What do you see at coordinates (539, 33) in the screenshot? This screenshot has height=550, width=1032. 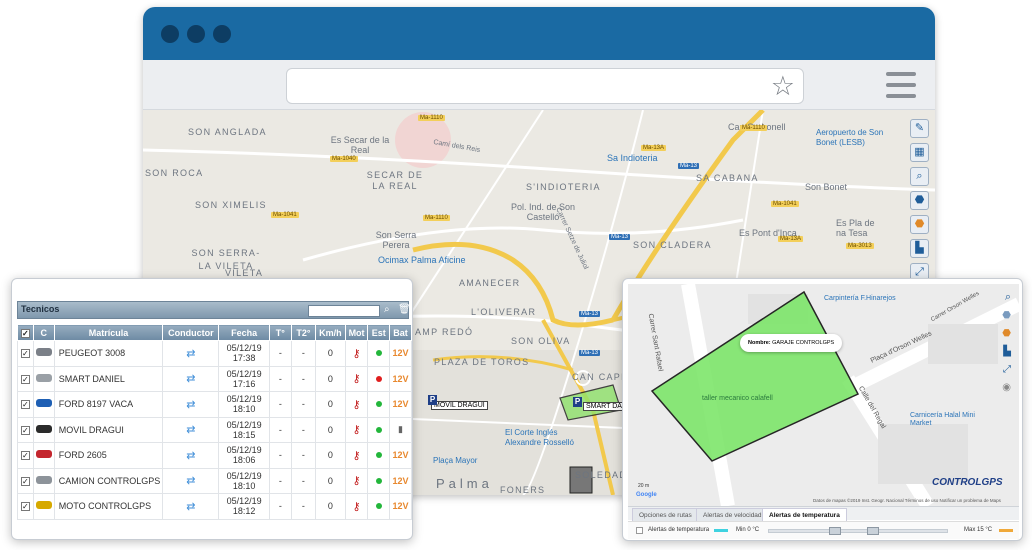 I see `browser-titlebar` at bounding box center [539, 33].